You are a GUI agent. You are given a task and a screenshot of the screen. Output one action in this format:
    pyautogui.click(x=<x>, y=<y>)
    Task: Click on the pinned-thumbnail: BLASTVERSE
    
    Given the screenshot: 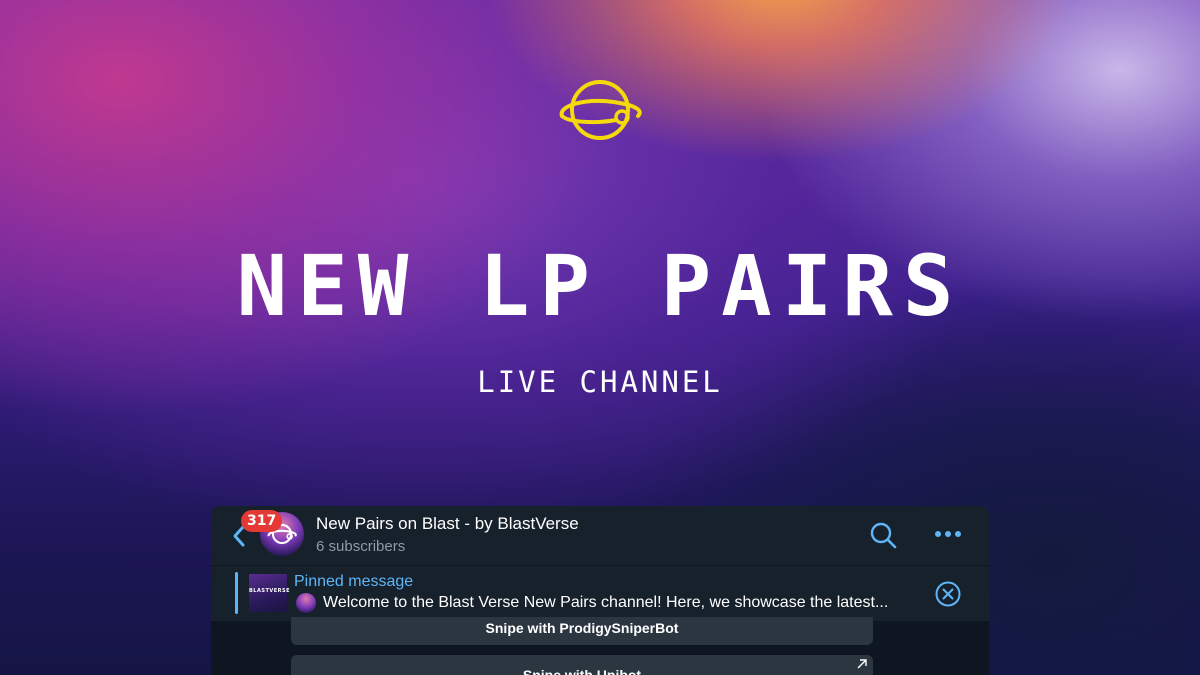 What is the action you would take?
    pyautogui.click(x=270, y=593)
    